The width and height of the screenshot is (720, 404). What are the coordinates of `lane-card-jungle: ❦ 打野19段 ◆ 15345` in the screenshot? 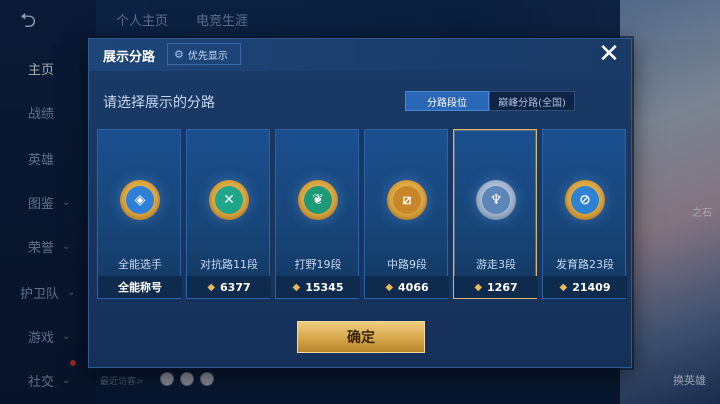 It's located at (317, 214).